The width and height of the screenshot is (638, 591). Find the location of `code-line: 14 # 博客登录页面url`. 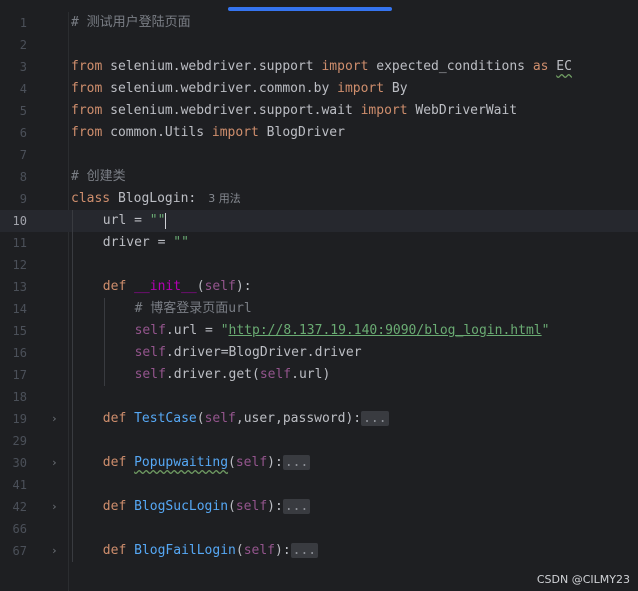

code-line: 14 # 博客登录页面url is located at coordinates (319, 309).